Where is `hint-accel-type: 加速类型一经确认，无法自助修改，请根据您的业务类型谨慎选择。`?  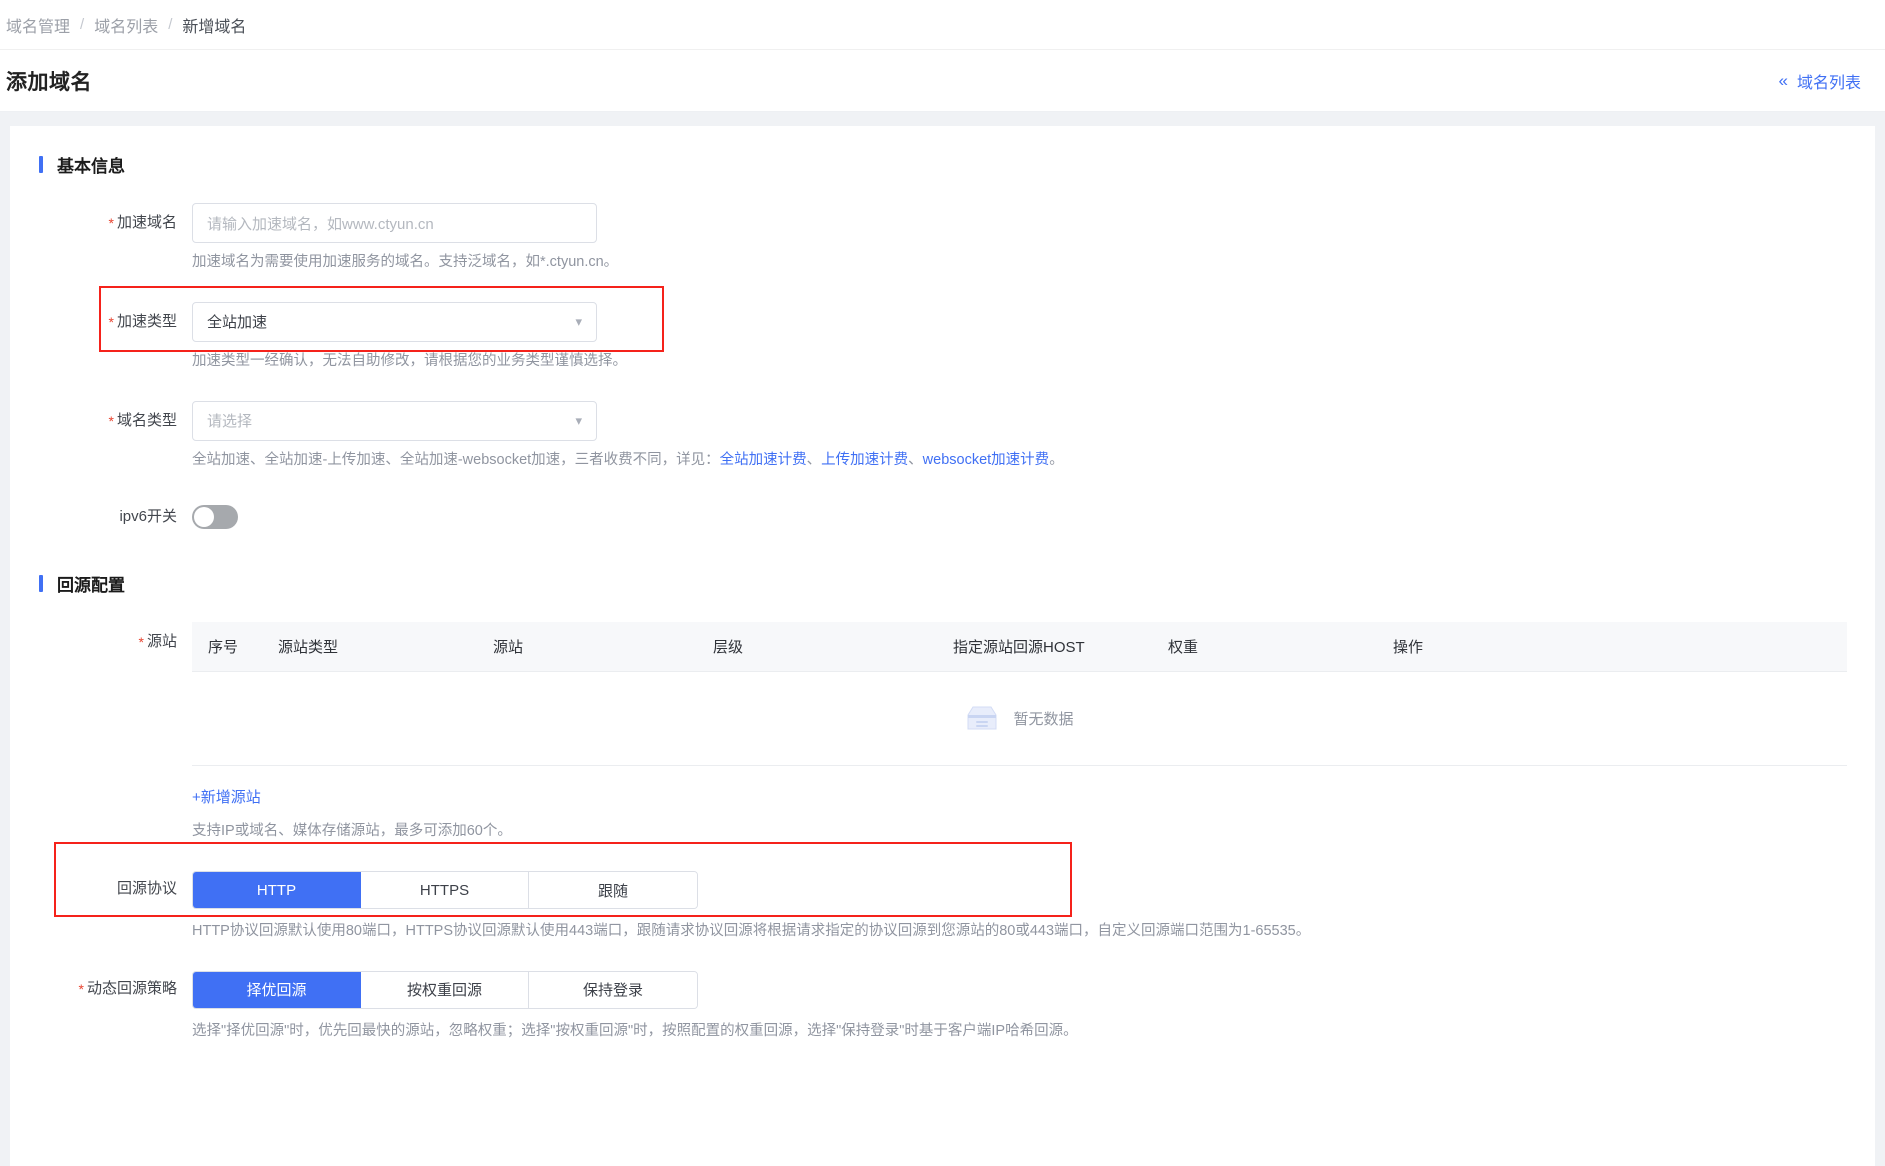
hint-accel-type: 加速类型一经确认，无法自助修改，请根据您的业务类型谨慎选择。 is located at coordinates (409, 360).